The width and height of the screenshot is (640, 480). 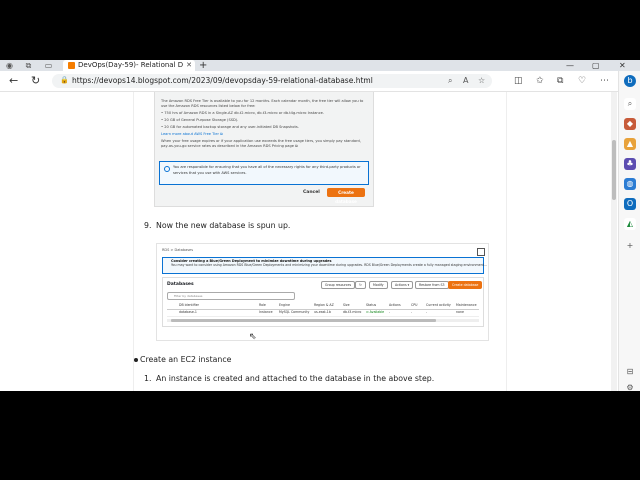 I want to click on s2-col: Maintenance, so click(x=466, y=305).